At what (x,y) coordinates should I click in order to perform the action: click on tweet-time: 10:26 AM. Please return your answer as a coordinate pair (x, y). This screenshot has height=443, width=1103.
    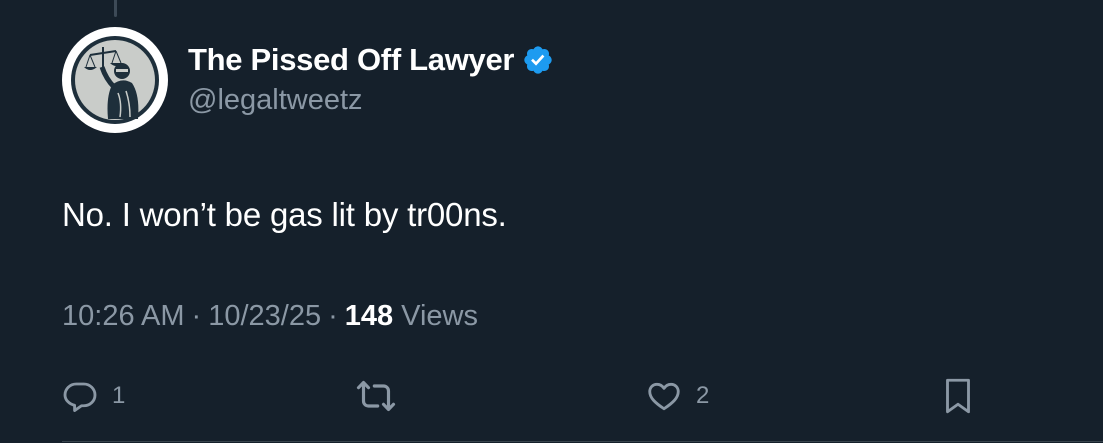
    Looking at the image, I should click on (123, 316).